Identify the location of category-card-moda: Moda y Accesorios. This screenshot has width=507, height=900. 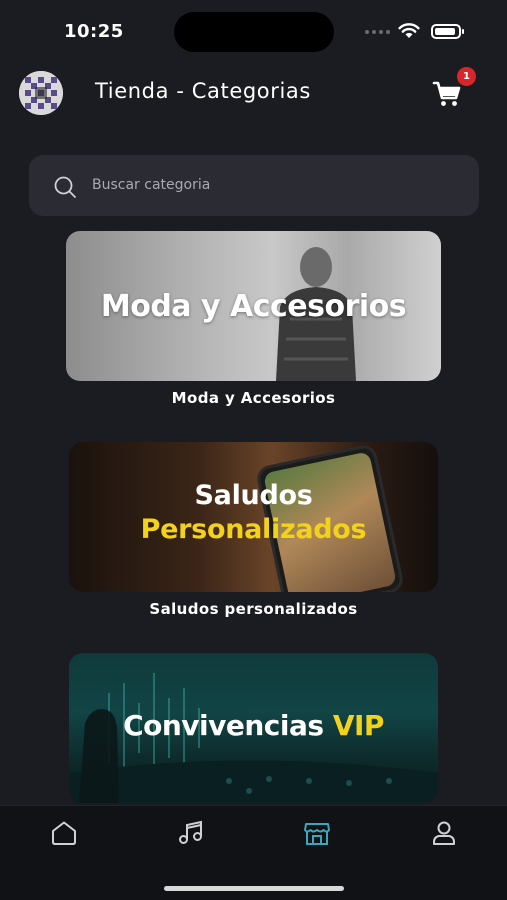
(253, 306).